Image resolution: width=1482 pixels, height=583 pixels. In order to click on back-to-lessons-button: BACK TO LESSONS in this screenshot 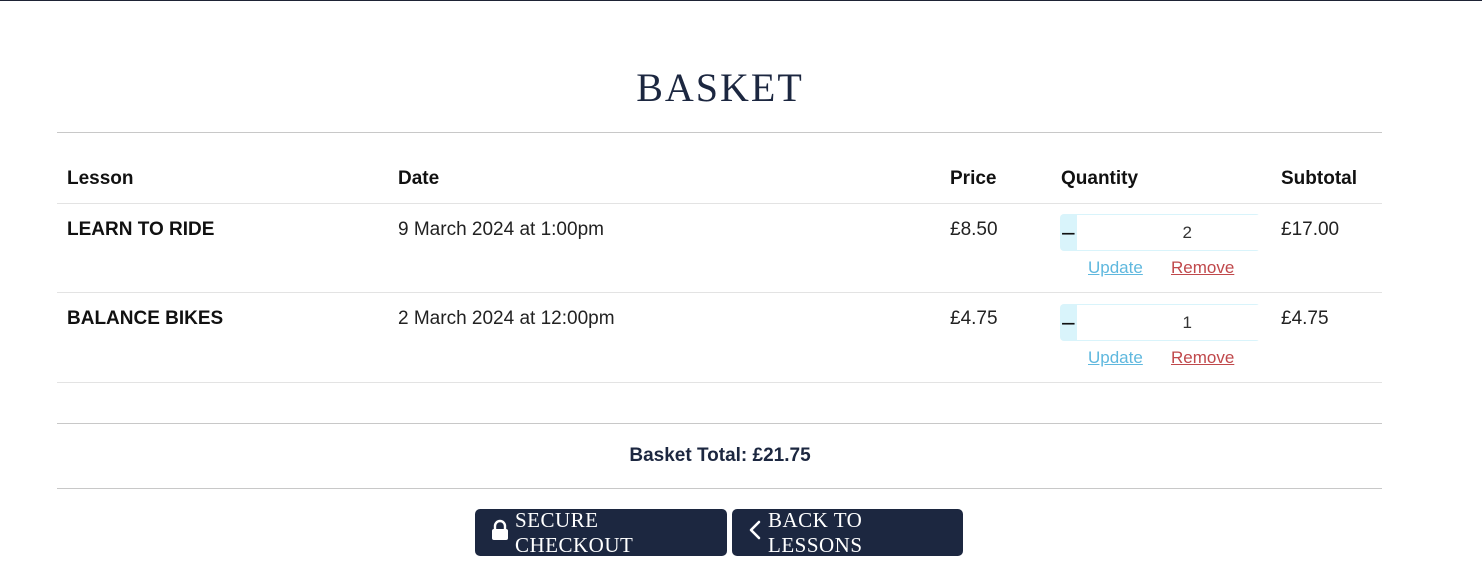, I will do `click(847, 532)`.